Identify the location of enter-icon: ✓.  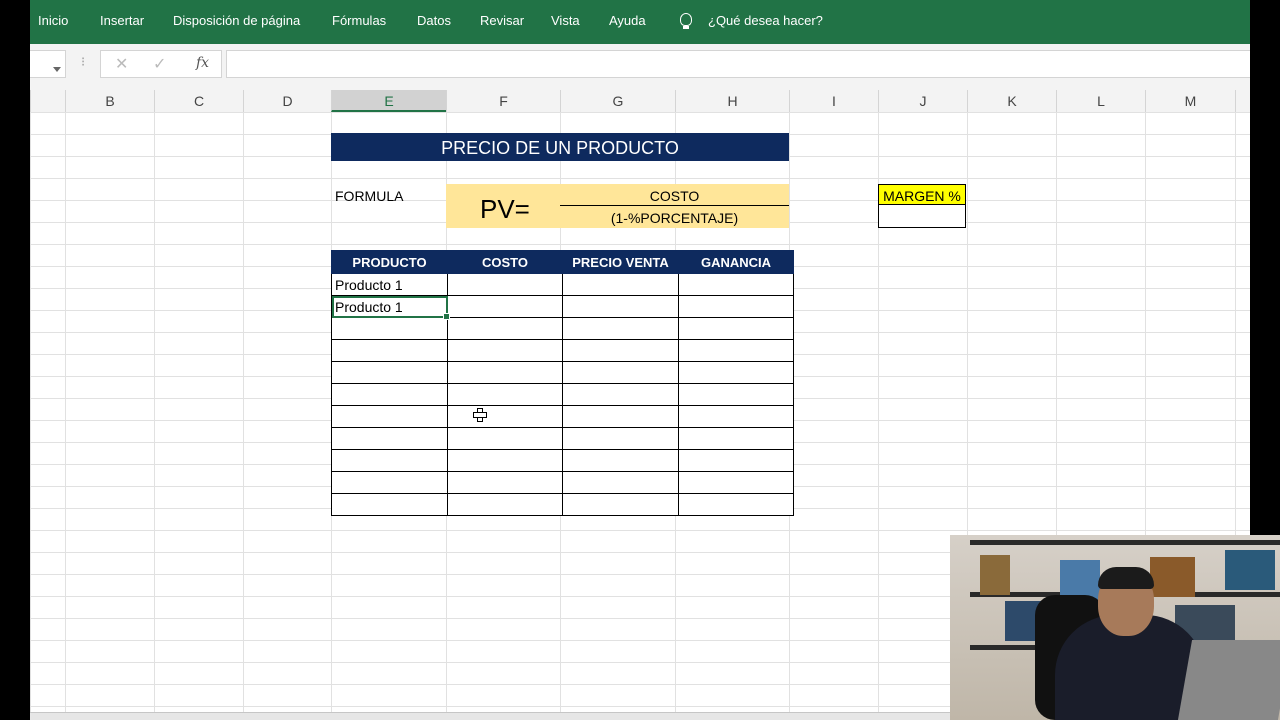
(159, 64).